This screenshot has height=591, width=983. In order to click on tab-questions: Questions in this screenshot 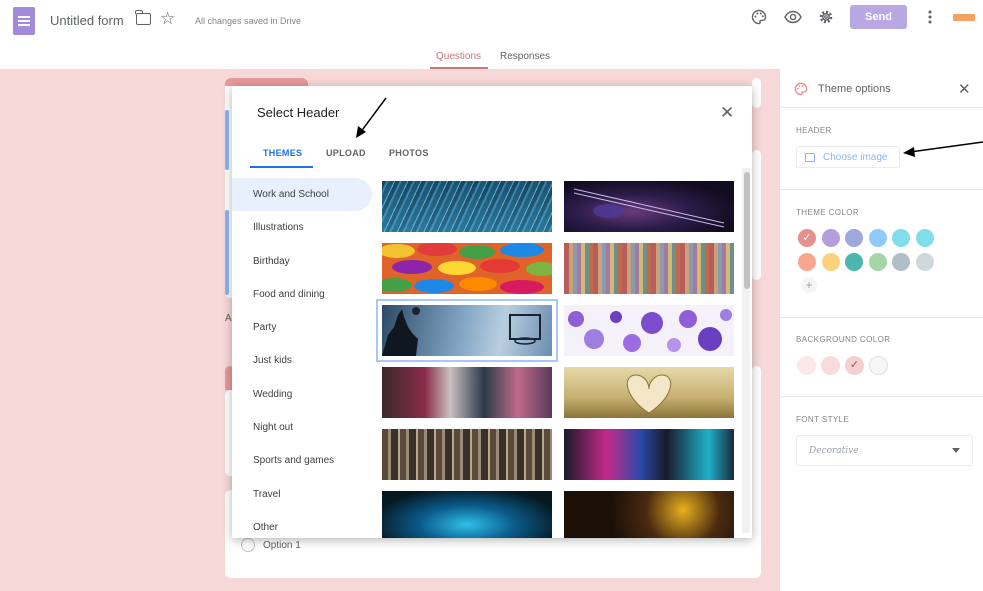, I will do `click(458, 56)`.